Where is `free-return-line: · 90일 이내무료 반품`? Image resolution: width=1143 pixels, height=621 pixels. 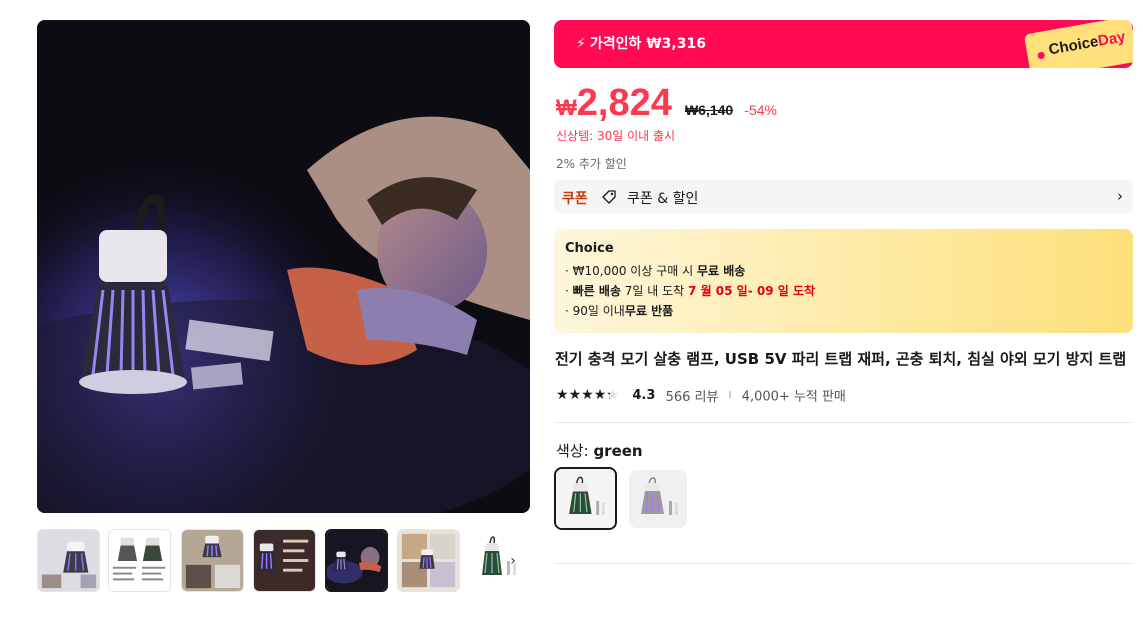
free-return-line: · 90일 이내무료 반품 is located at coordinates (843, 311).